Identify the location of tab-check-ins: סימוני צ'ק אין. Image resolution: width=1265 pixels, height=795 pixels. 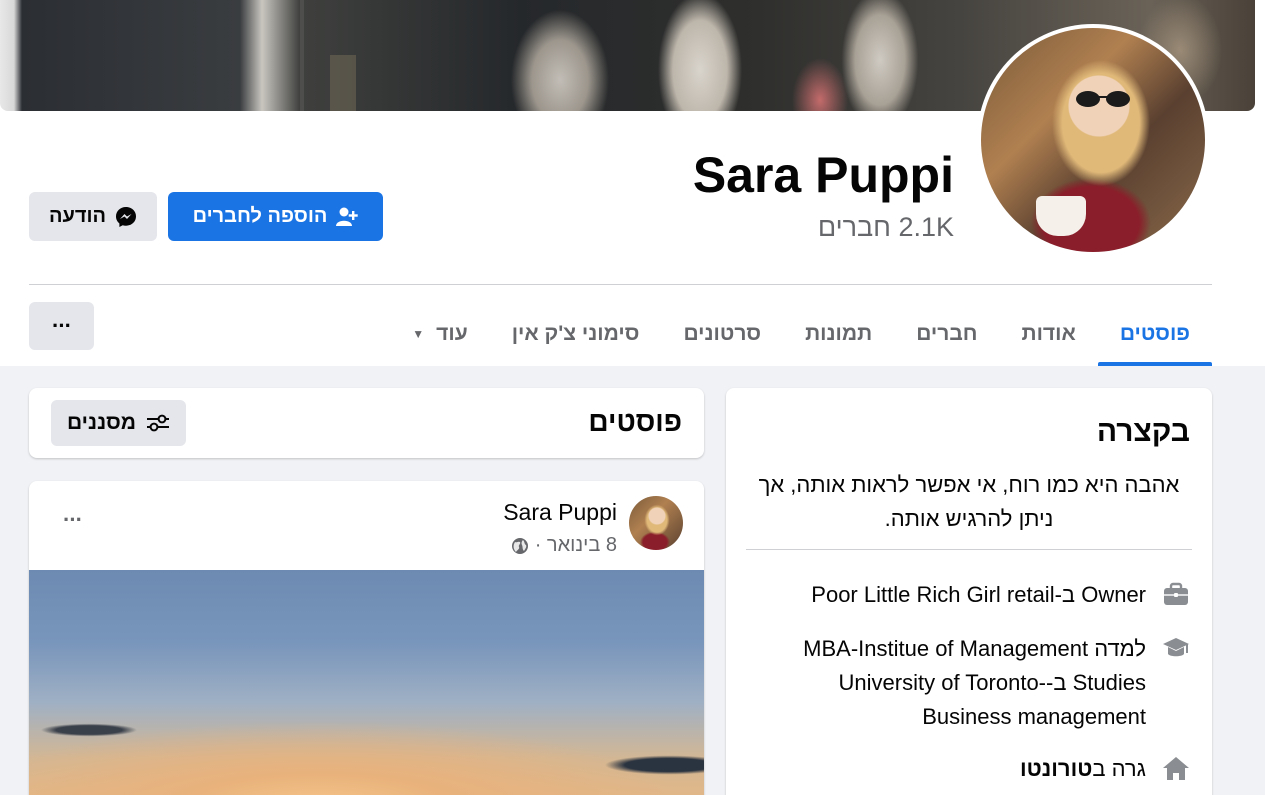
(576, 334).